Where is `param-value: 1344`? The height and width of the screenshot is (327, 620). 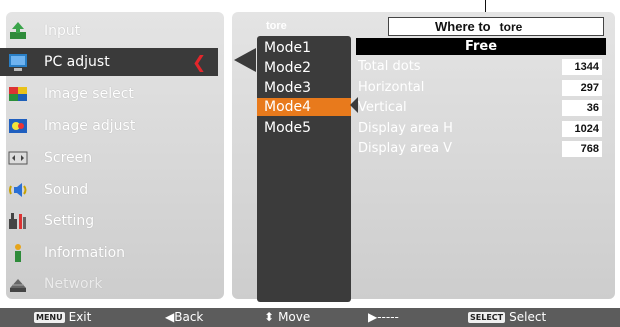
param-value: 1344 is located at coordinates (582, 67).